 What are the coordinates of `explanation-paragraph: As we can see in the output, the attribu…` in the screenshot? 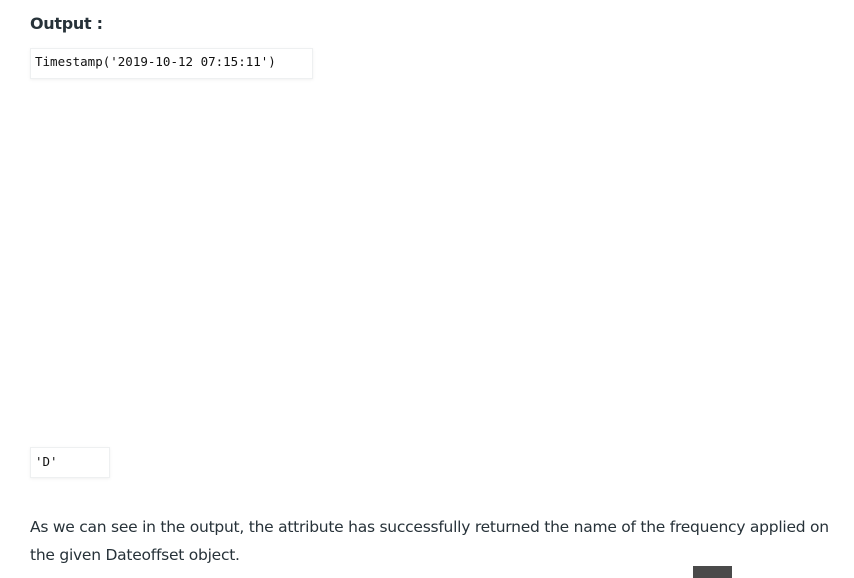 It's located at (429, 541).